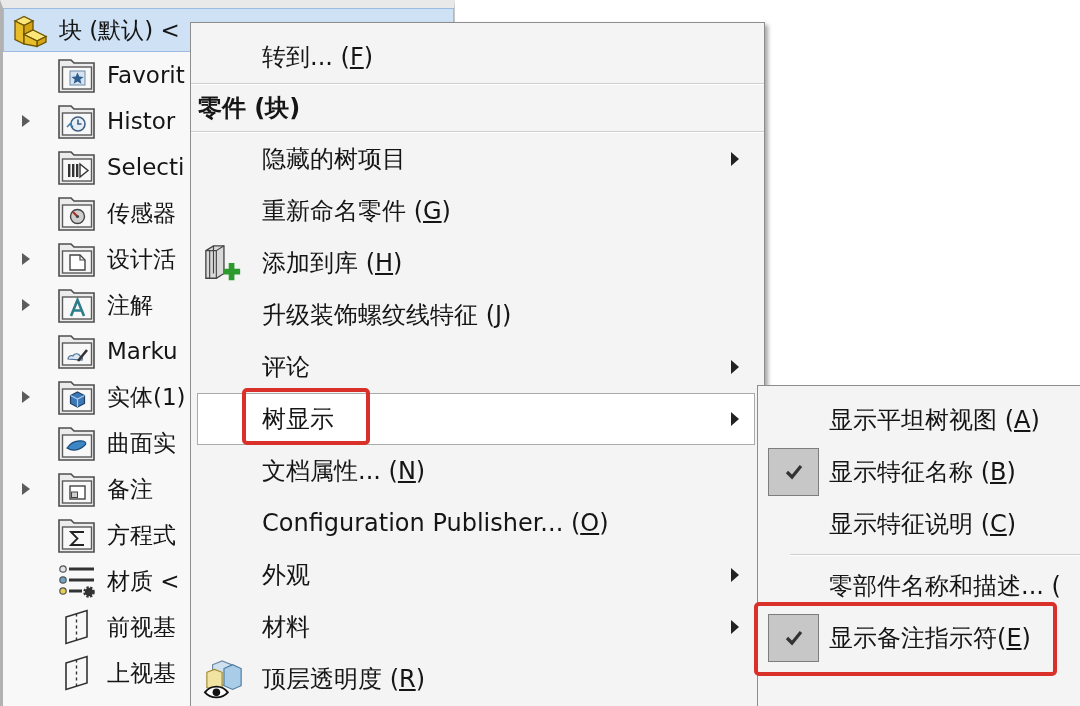  I want to click on menu-header: 零件 (块), so click(249, 108).